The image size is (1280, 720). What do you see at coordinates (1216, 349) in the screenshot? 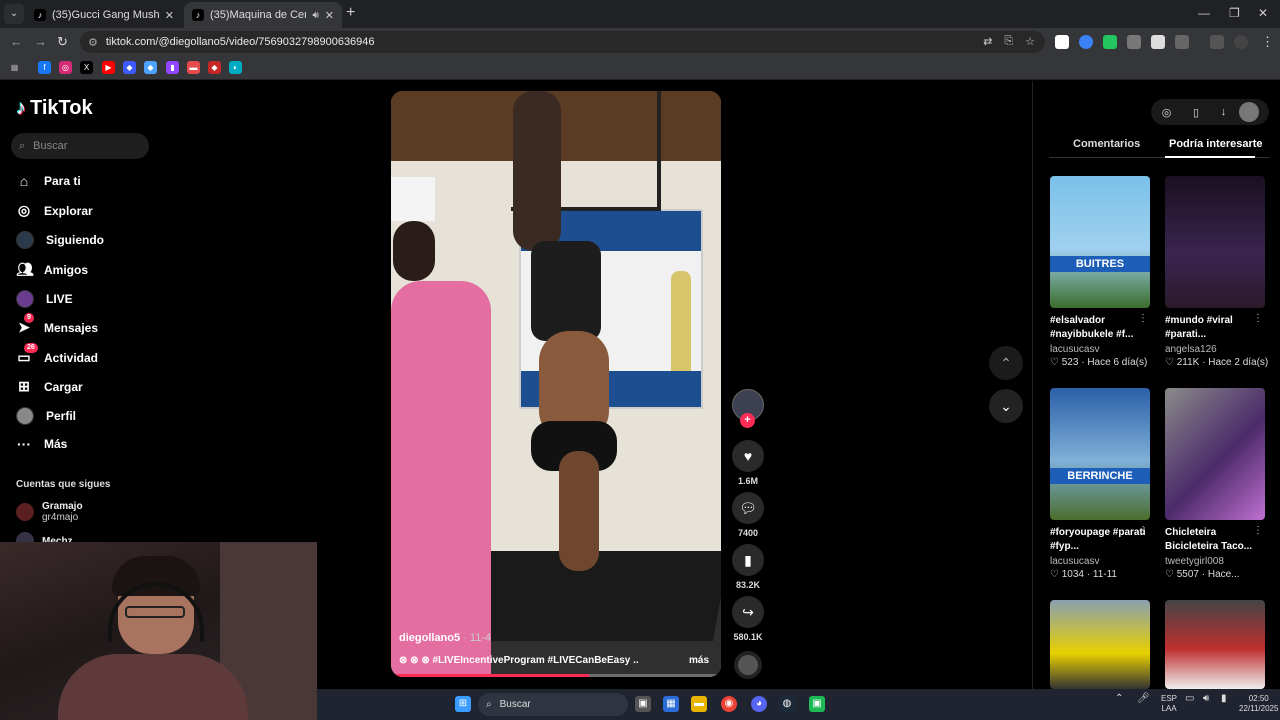
I see `card-user: angelsa126` at bounding box center [1216, 349].